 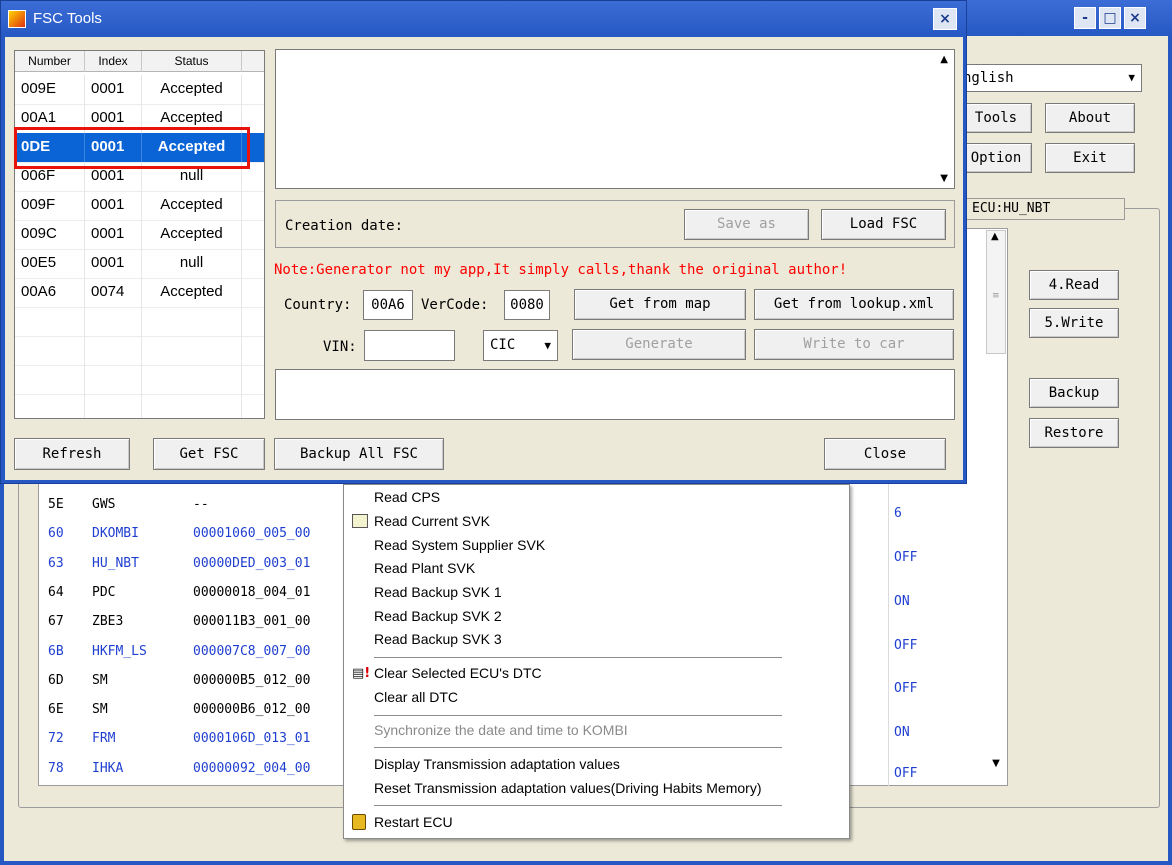 I want to click on fsc-table-row: 009E 0001 Accepted, so click(x=139, y=90).